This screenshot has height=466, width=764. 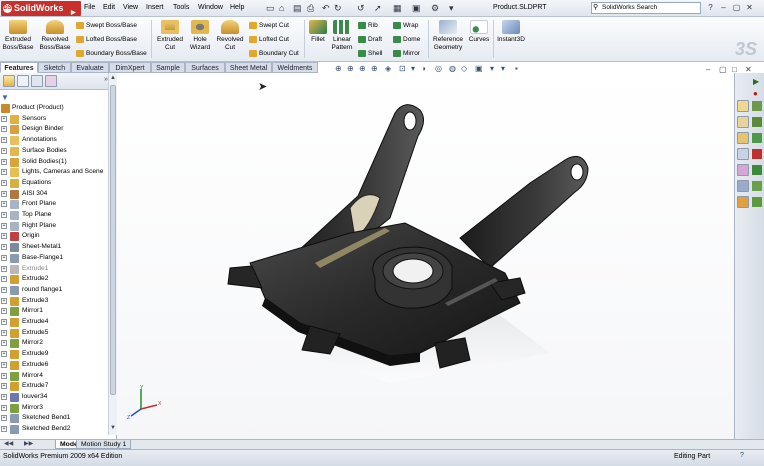 What do you see at coordinates (479, 68) in the screenshot?
I see `view-settings-icon: ▣` at bounding box center [479, 68].